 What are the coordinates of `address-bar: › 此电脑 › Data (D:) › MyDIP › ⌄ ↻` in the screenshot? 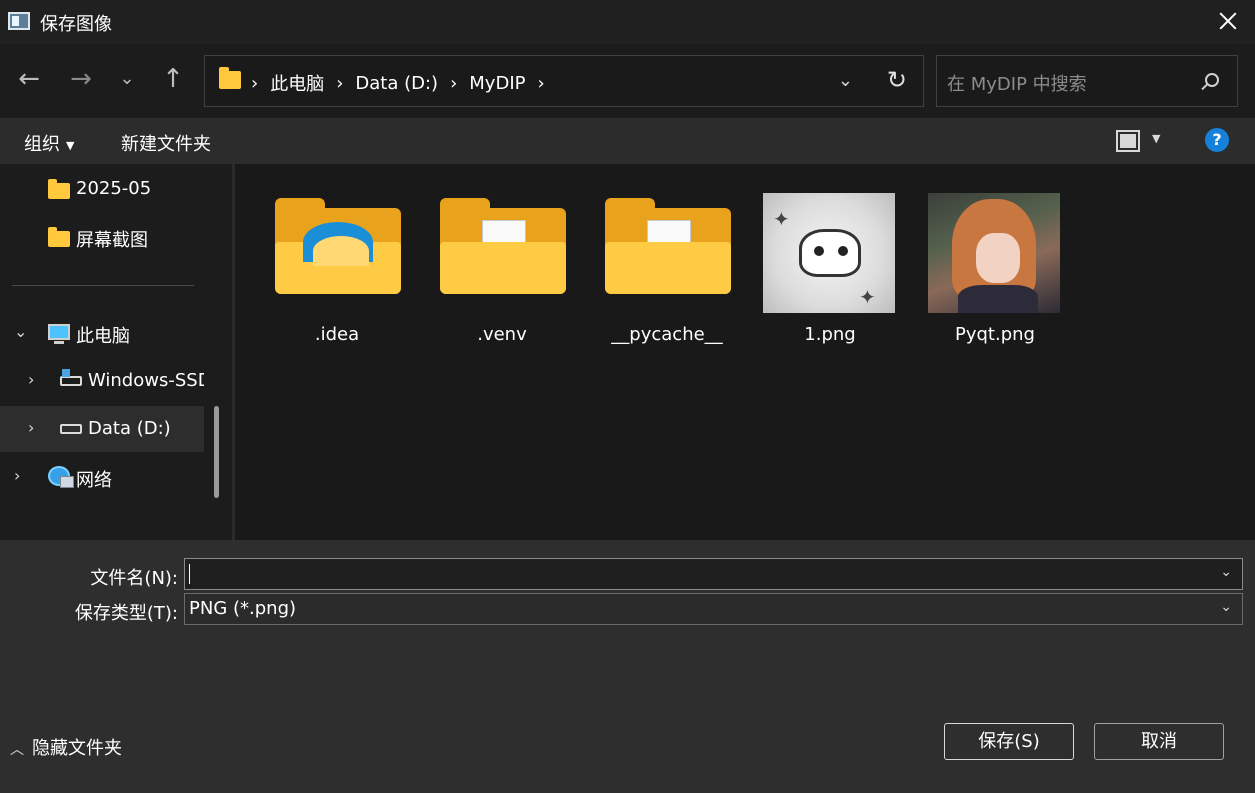 It's located at (564, 81).